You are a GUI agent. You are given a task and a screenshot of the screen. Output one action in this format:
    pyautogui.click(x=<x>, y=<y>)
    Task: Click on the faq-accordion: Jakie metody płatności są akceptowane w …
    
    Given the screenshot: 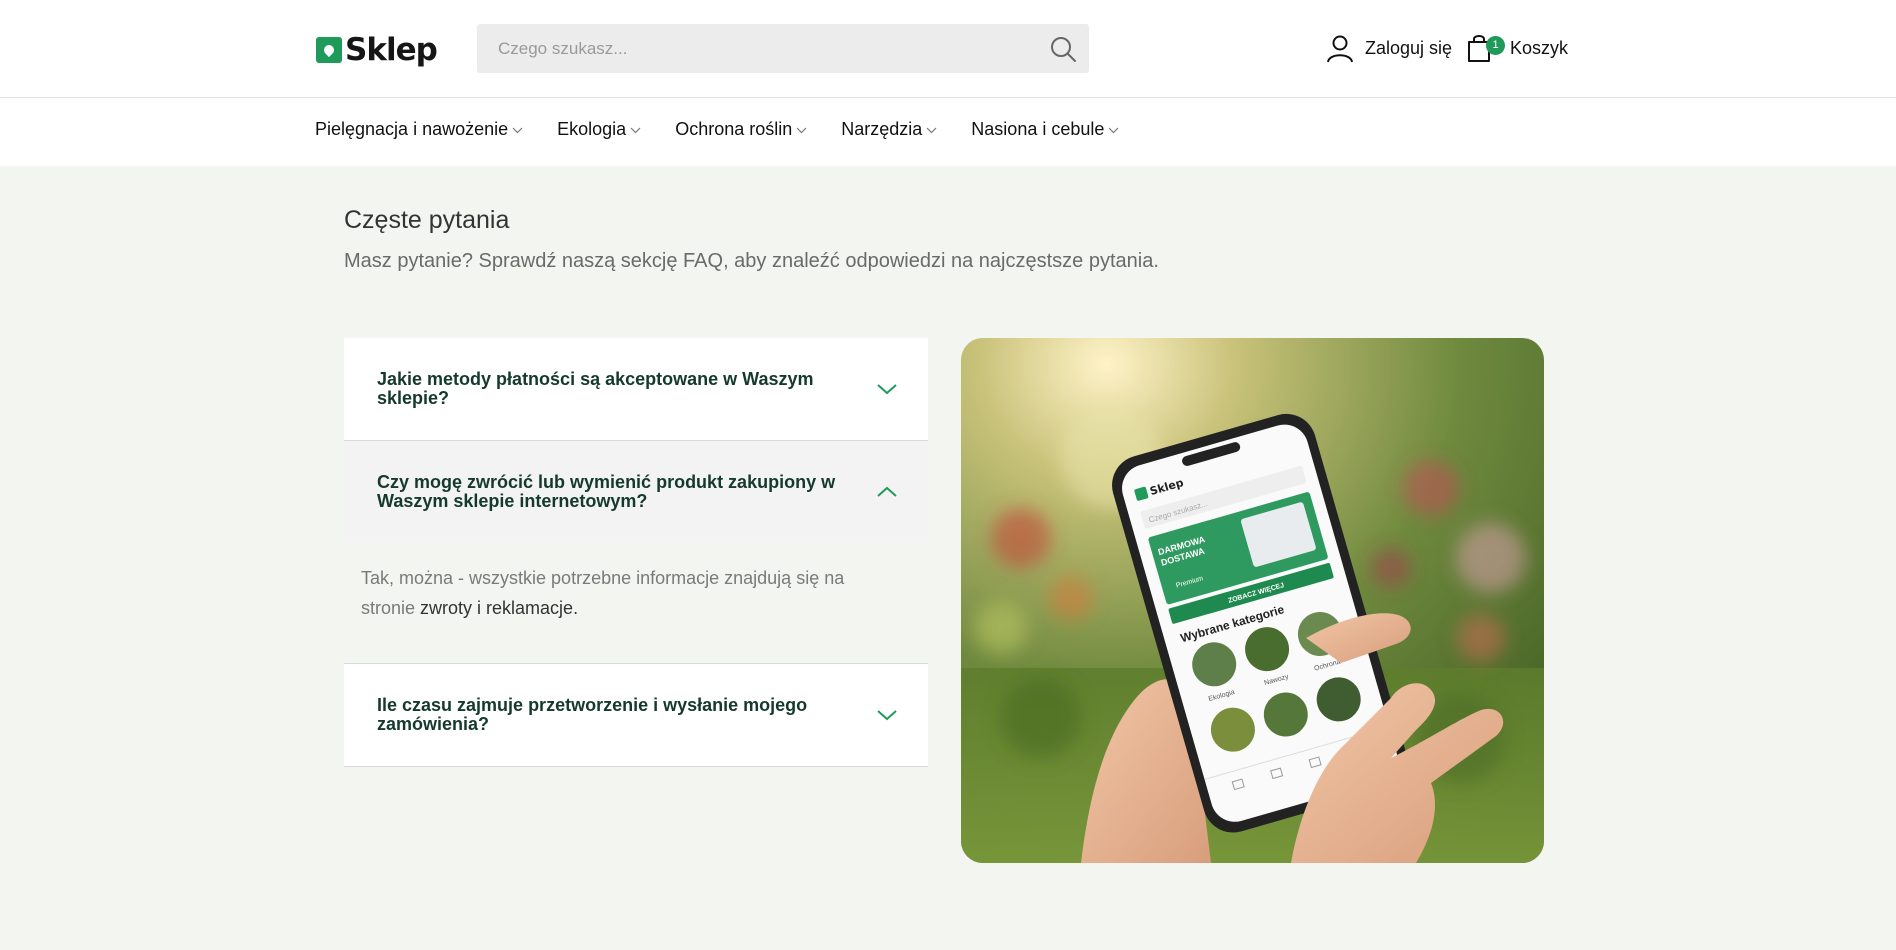 What is the action you would take?
    pyautogui.click(x=636, y=552)
    